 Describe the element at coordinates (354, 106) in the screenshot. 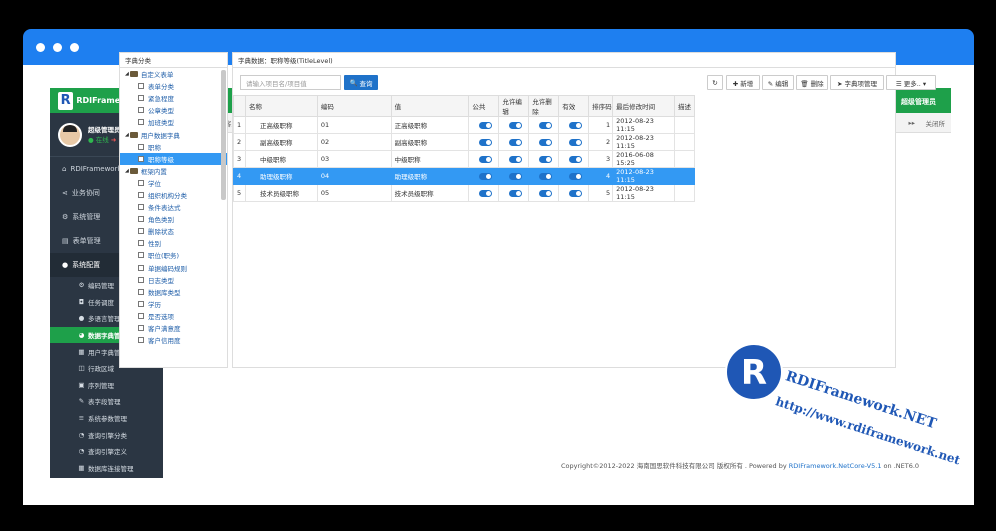

I see `column-header: 编码` at that location.